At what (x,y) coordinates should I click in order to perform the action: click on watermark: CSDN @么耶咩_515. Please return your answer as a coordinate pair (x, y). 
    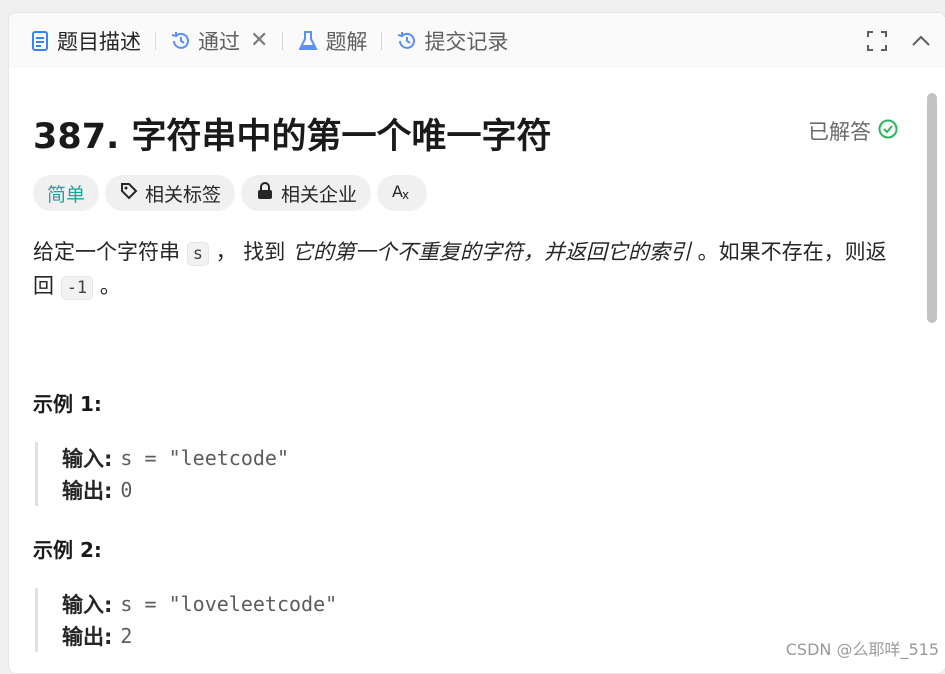
    Looking at the image, I should click on (862, 649).